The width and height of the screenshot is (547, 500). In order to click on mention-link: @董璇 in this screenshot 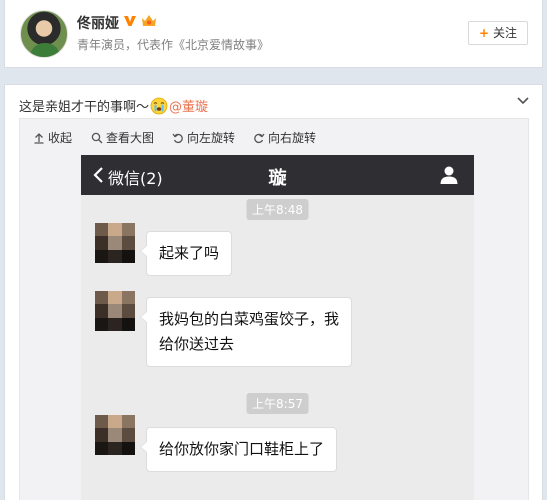, I will do `click(188, 107)`.